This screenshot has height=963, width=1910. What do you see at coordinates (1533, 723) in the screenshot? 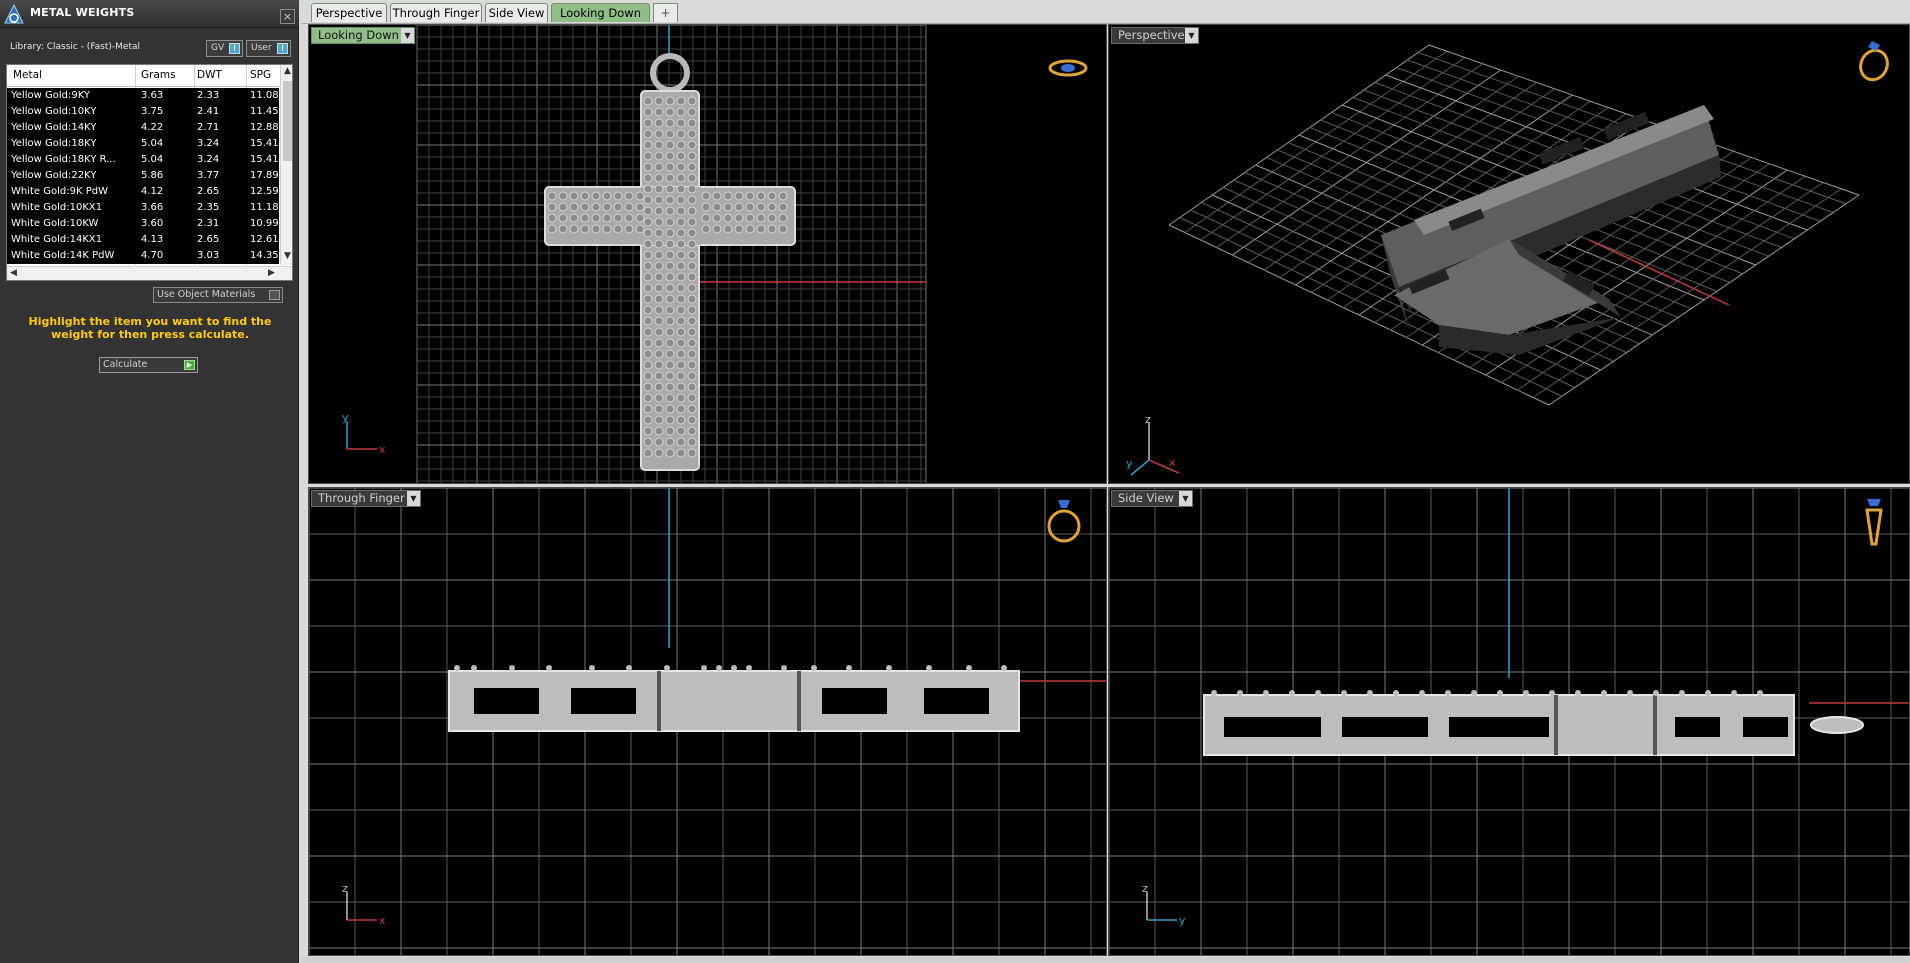
I see `cross-pendant-side` at bounding box center [1533, 723].